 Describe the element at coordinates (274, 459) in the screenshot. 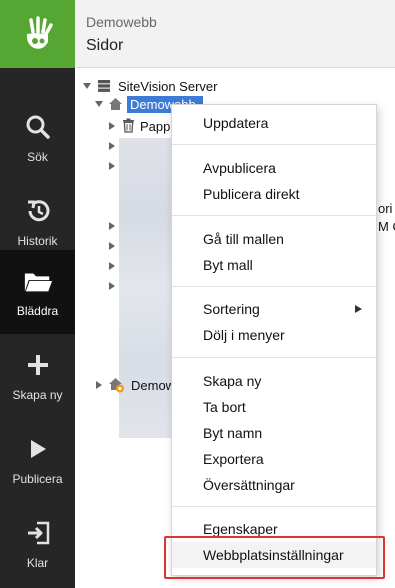

I see `menu-item-export: Exportera` at that location.